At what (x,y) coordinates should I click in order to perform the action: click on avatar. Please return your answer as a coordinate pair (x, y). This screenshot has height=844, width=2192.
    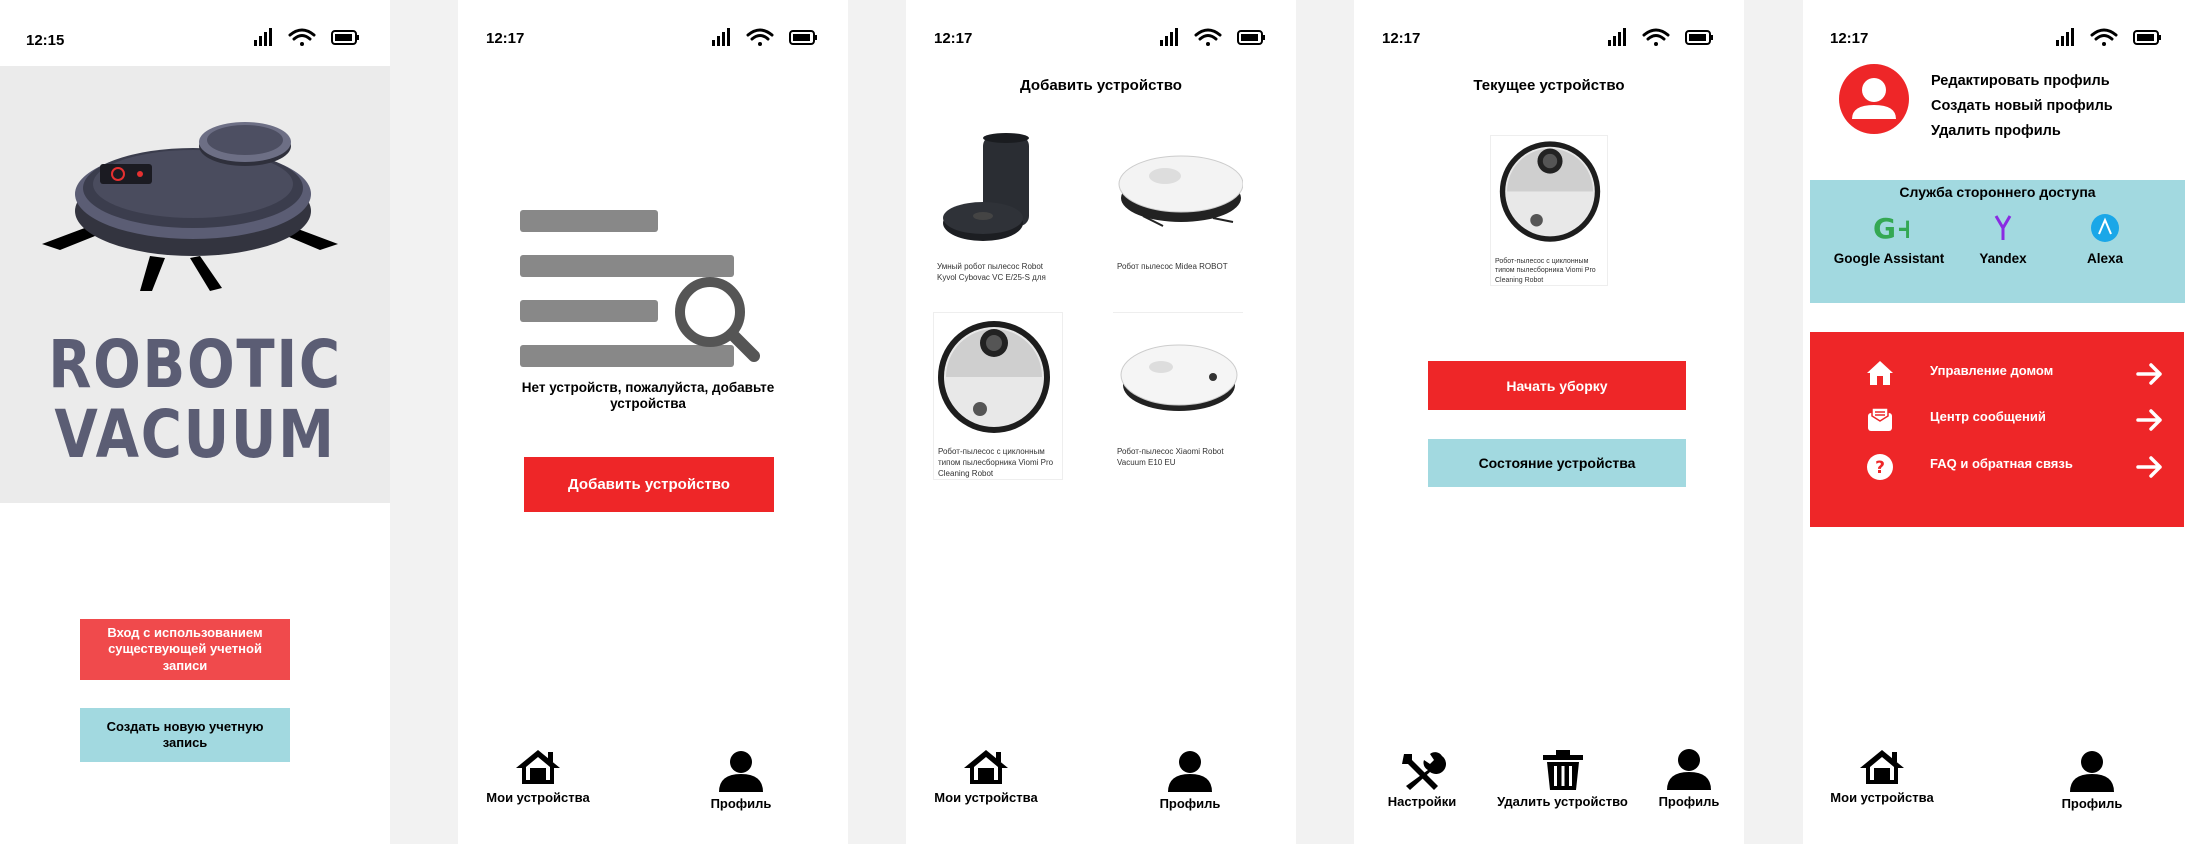
    Looking at the image, I should click on (1874, 99).